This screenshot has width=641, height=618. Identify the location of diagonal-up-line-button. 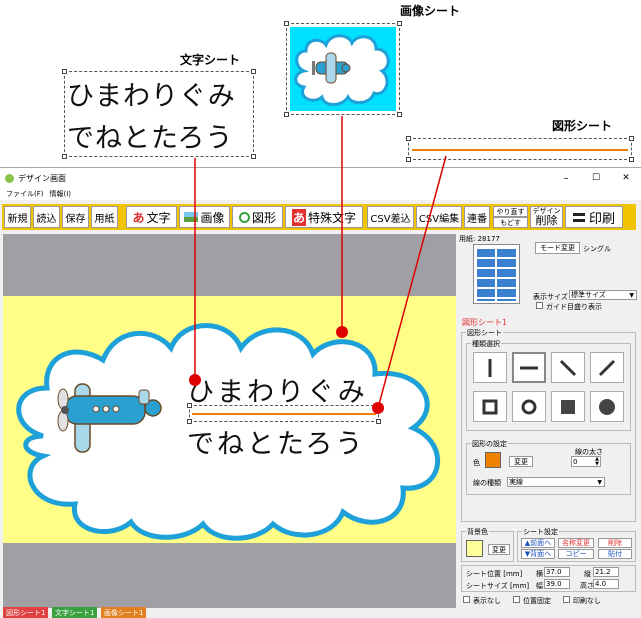
(607, 367).